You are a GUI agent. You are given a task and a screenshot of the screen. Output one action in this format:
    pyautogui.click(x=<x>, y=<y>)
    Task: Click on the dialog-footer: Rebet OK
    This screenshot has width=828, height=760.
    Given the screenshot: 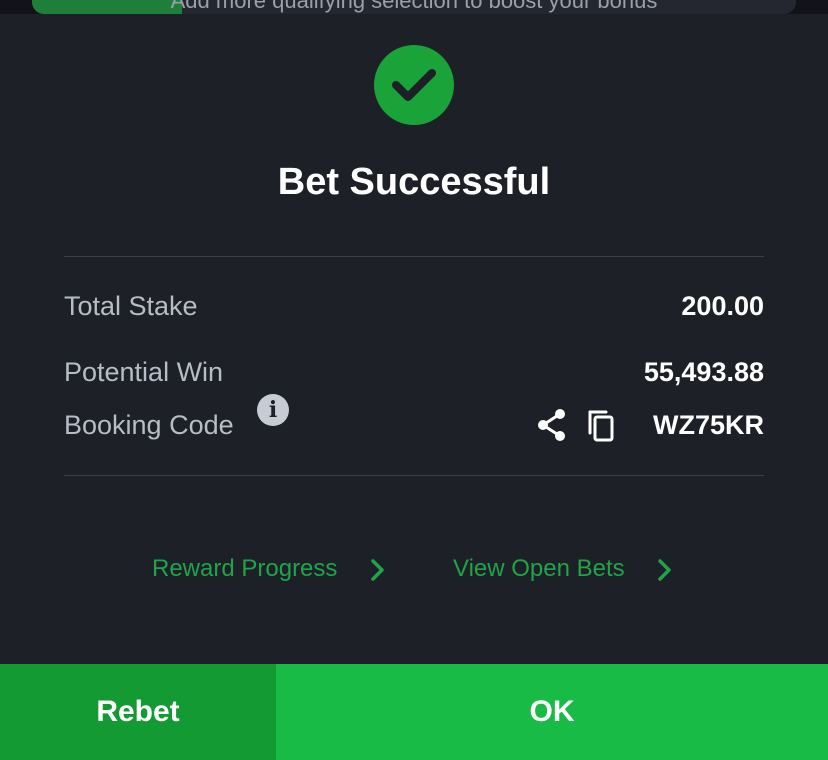 What is the action you would take?
    pyautogui.click(x=414, y=712)
    